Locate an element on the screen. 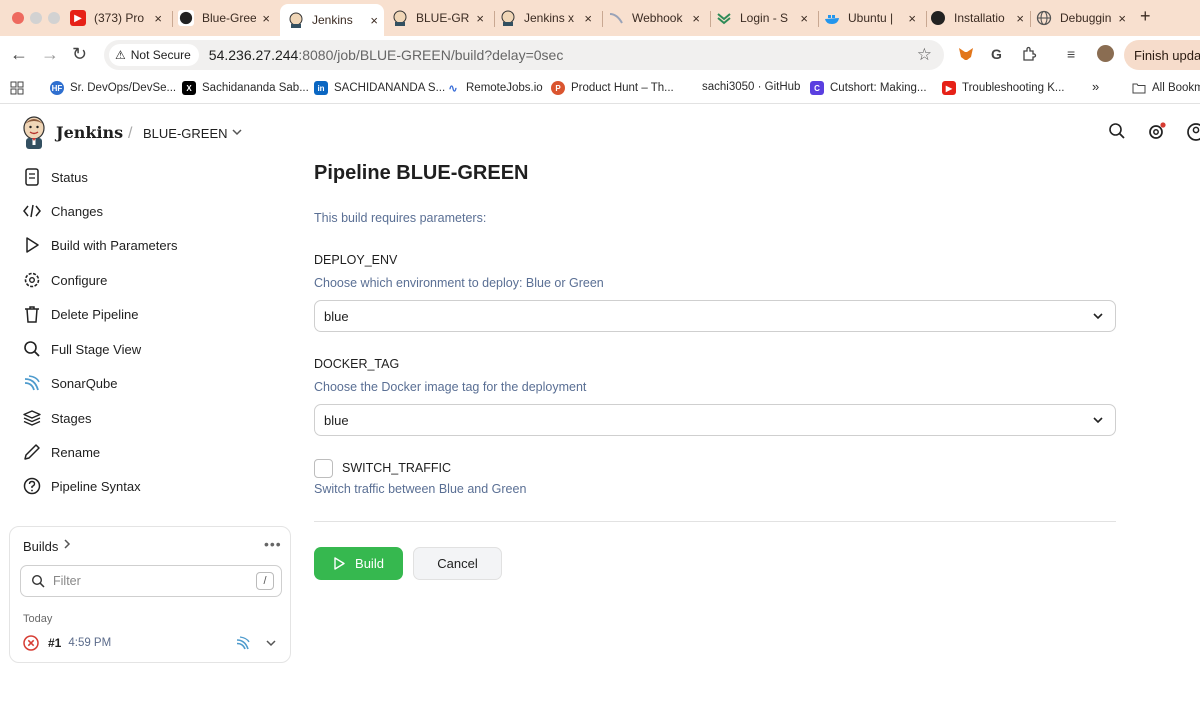 This screenshot has width=1200, height=717. media-control-icon: ≡ is located at coordinates (1071, 54).